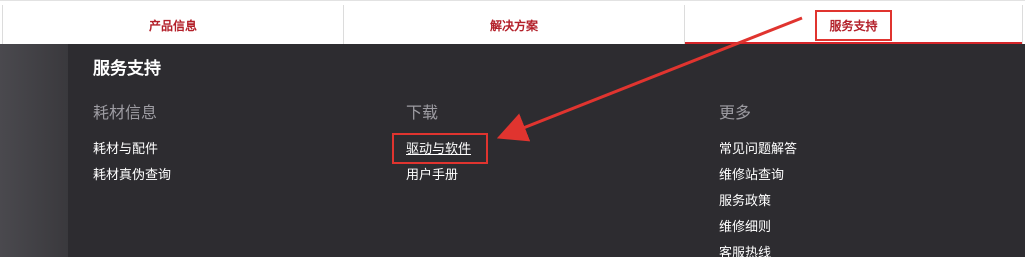 The image size is (1025, 267). I want to click on tab-product-info: 产品信息, so click(173, 25).